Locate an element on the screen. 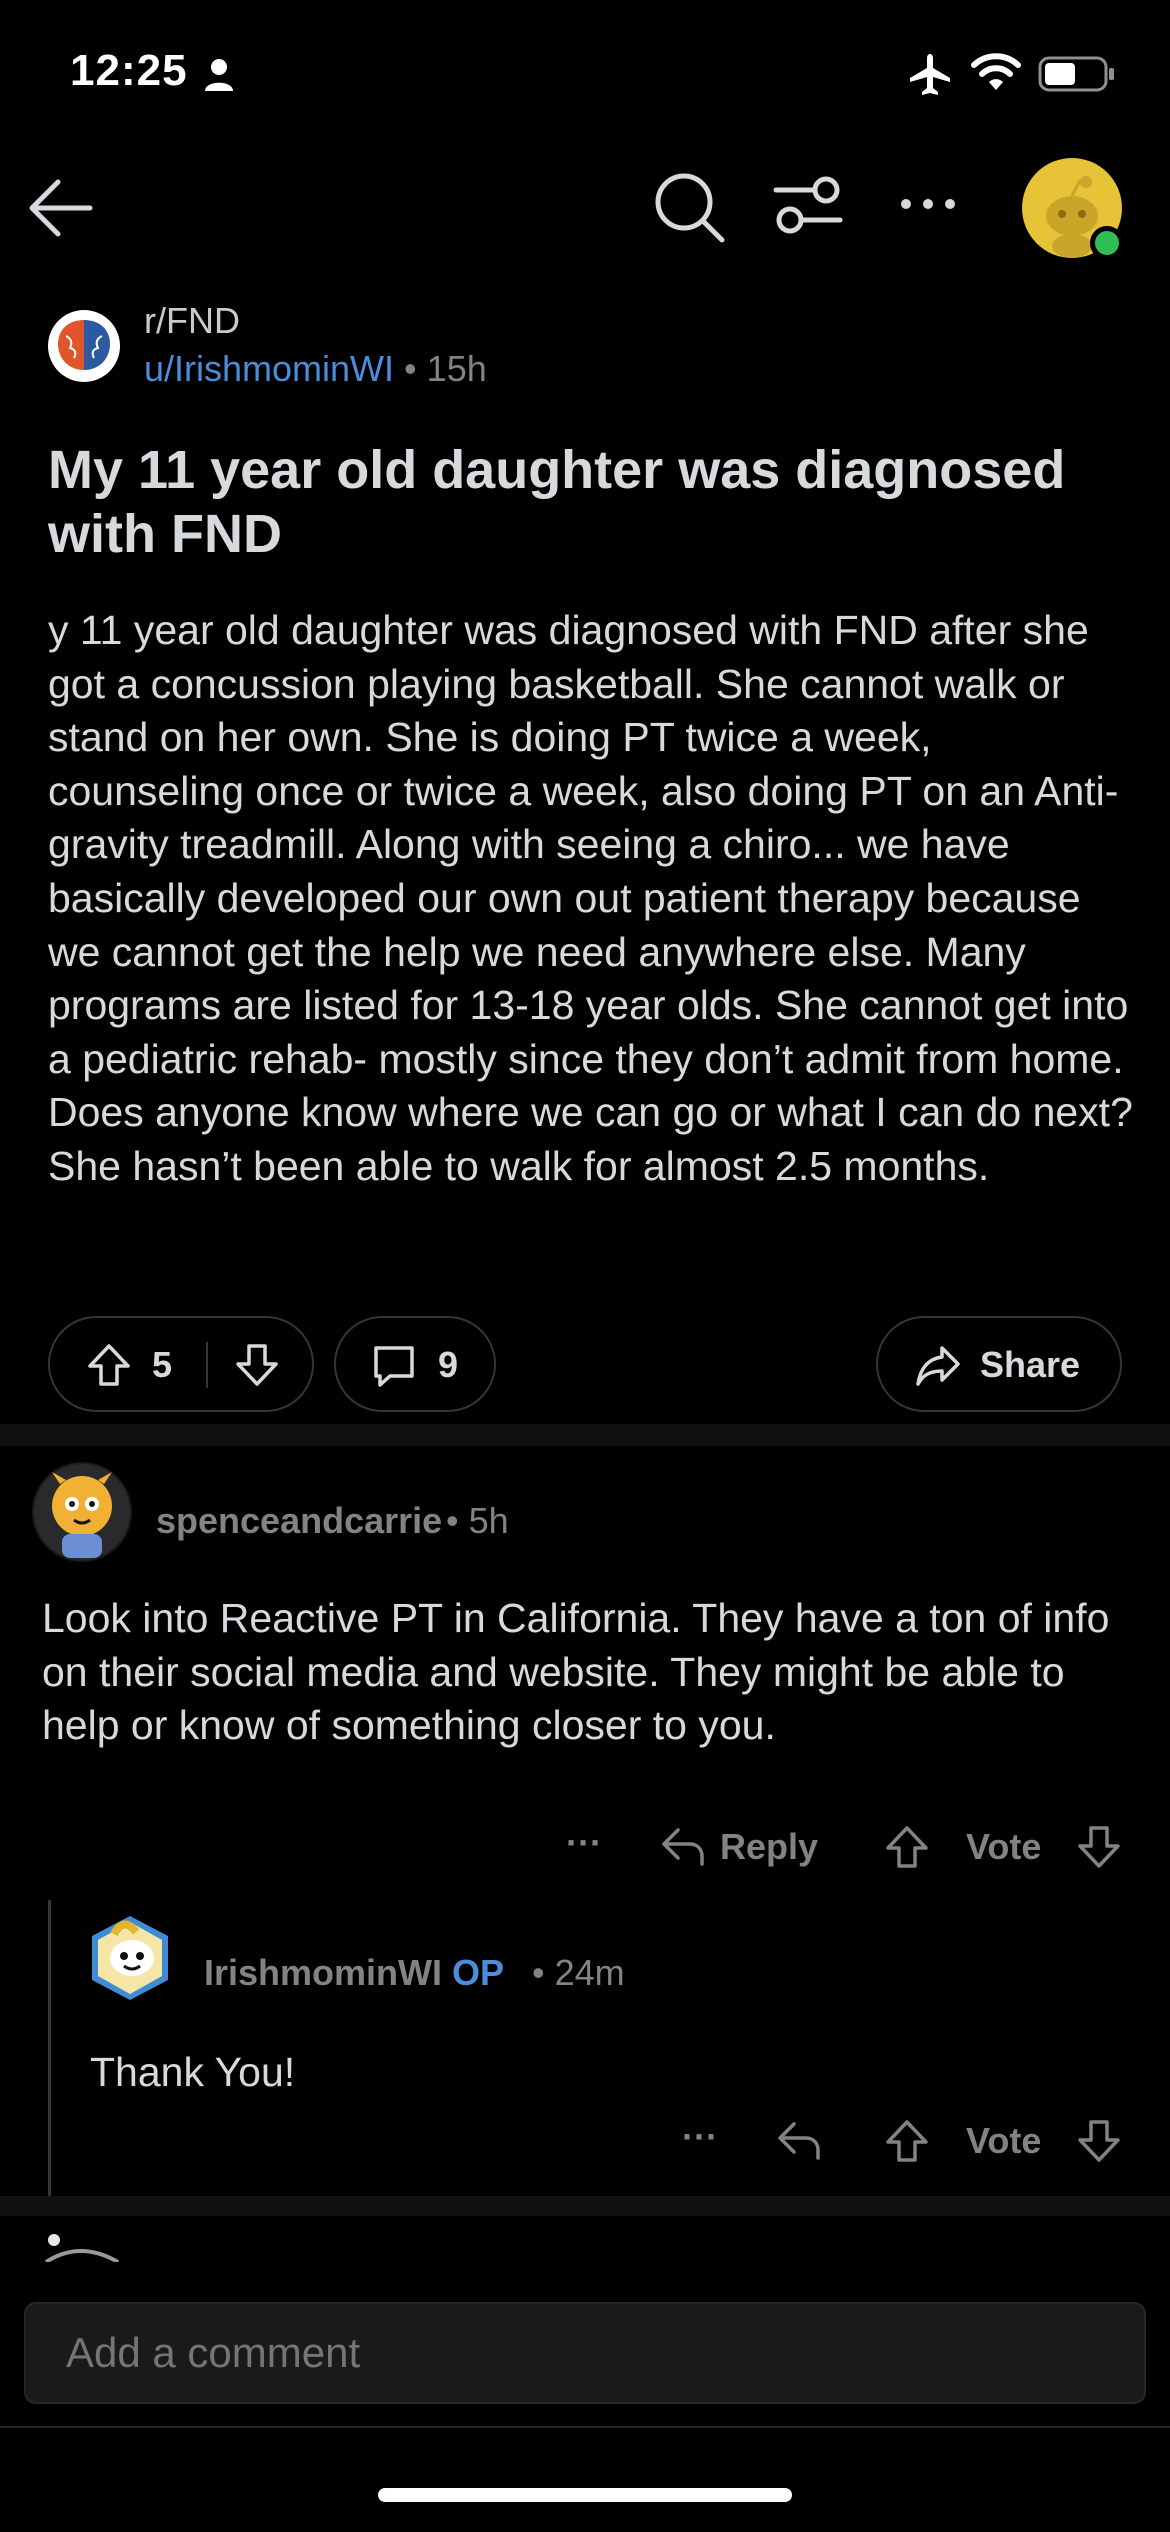  post-meta: u/IrishmominWI • 15h is located at coordinates (315, 369).